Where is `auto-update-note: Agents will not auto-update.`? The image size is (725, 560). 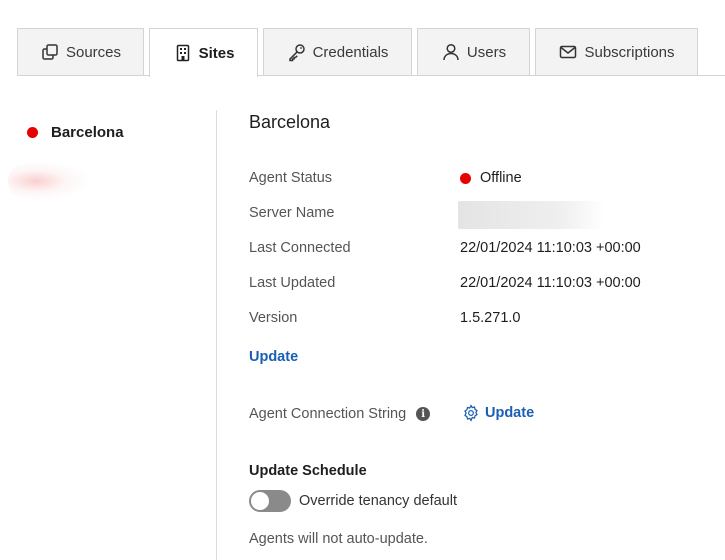 auto-update-note: Agents will not auto-update. is located at coordinates (338, 539).